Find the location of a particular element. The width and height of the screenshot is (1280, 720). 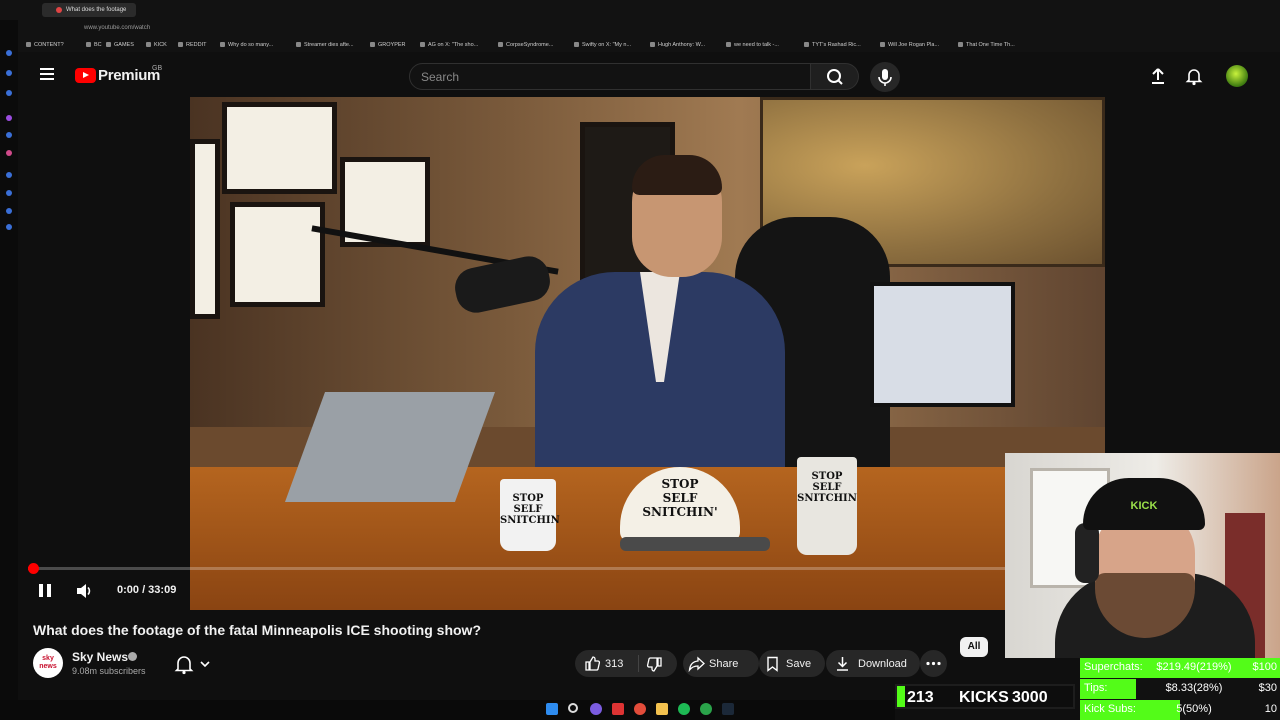

video-frame-monitor is located at coordinates (942, 344).